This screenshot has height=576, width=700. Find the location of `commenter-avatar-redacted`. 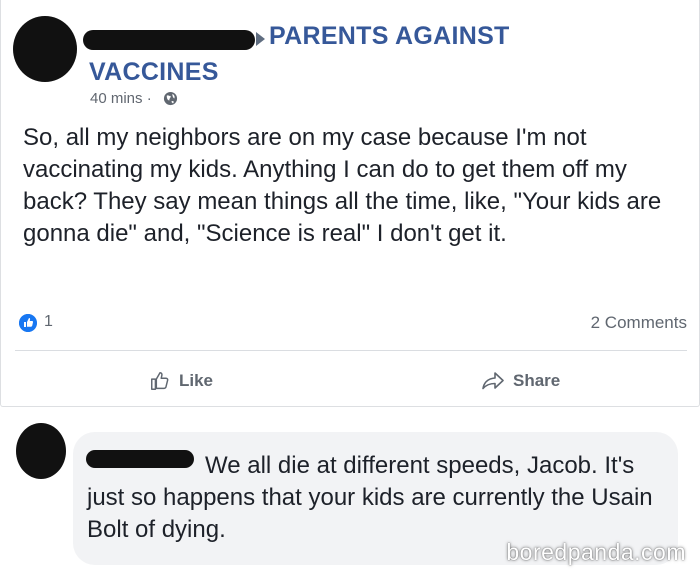

commenter-avatar-redacted is located at coordinates (41, 451).